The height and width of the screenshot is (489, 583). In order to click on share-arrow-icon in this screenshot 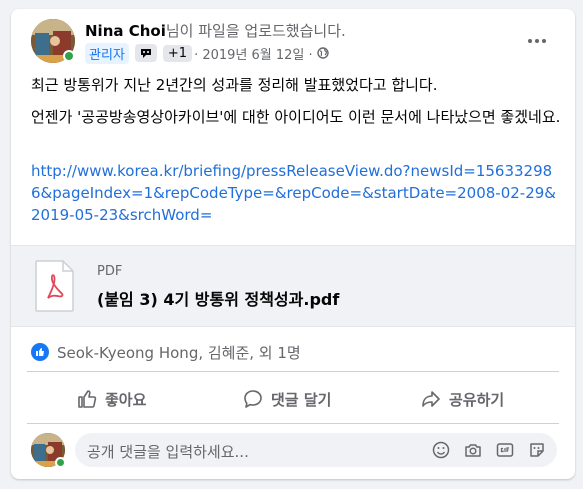, I will do `click(431, 399)`.